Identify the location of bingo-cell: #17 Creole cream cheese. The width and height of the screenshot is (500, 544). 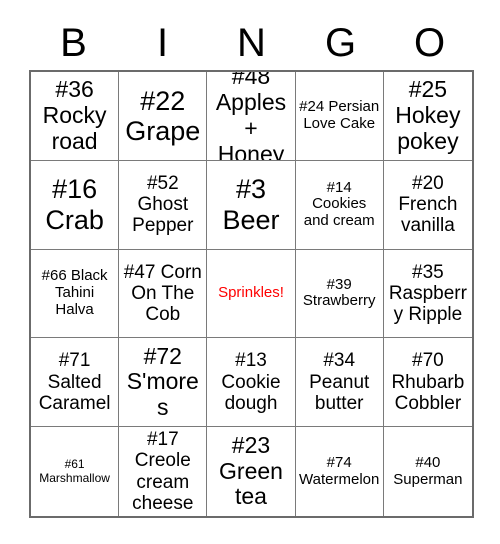
(163, 471).